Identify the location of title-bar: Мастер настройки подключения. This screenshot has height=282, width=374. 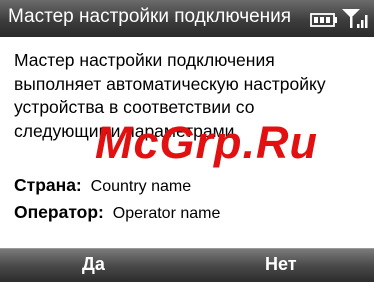
(187, 18).